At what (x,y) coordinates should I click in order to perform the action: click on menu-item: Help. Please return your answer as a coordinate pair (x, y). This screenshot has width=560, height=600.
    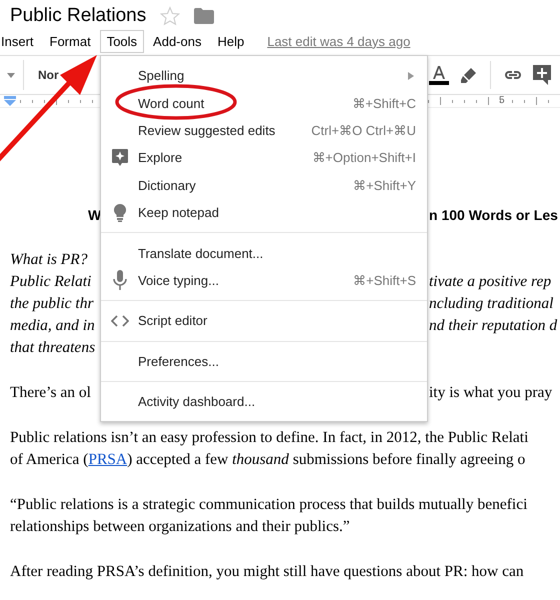
    Looking at the image, I should click on (231, 41).